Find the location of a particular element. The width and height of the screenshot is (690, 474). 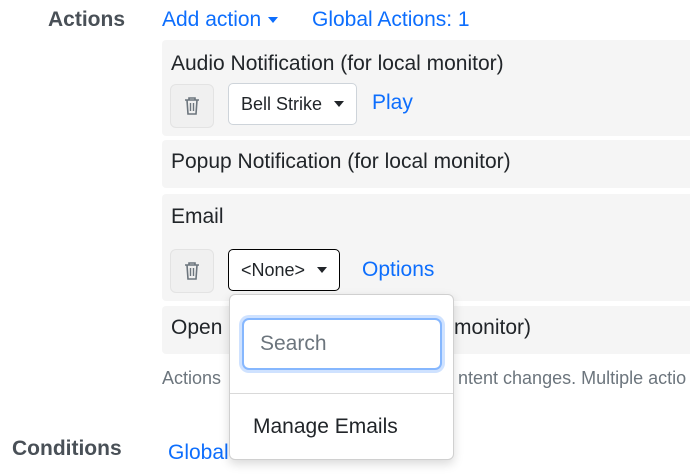

manage-emails-item: Manage Emails is located at coordinates (325, 427).